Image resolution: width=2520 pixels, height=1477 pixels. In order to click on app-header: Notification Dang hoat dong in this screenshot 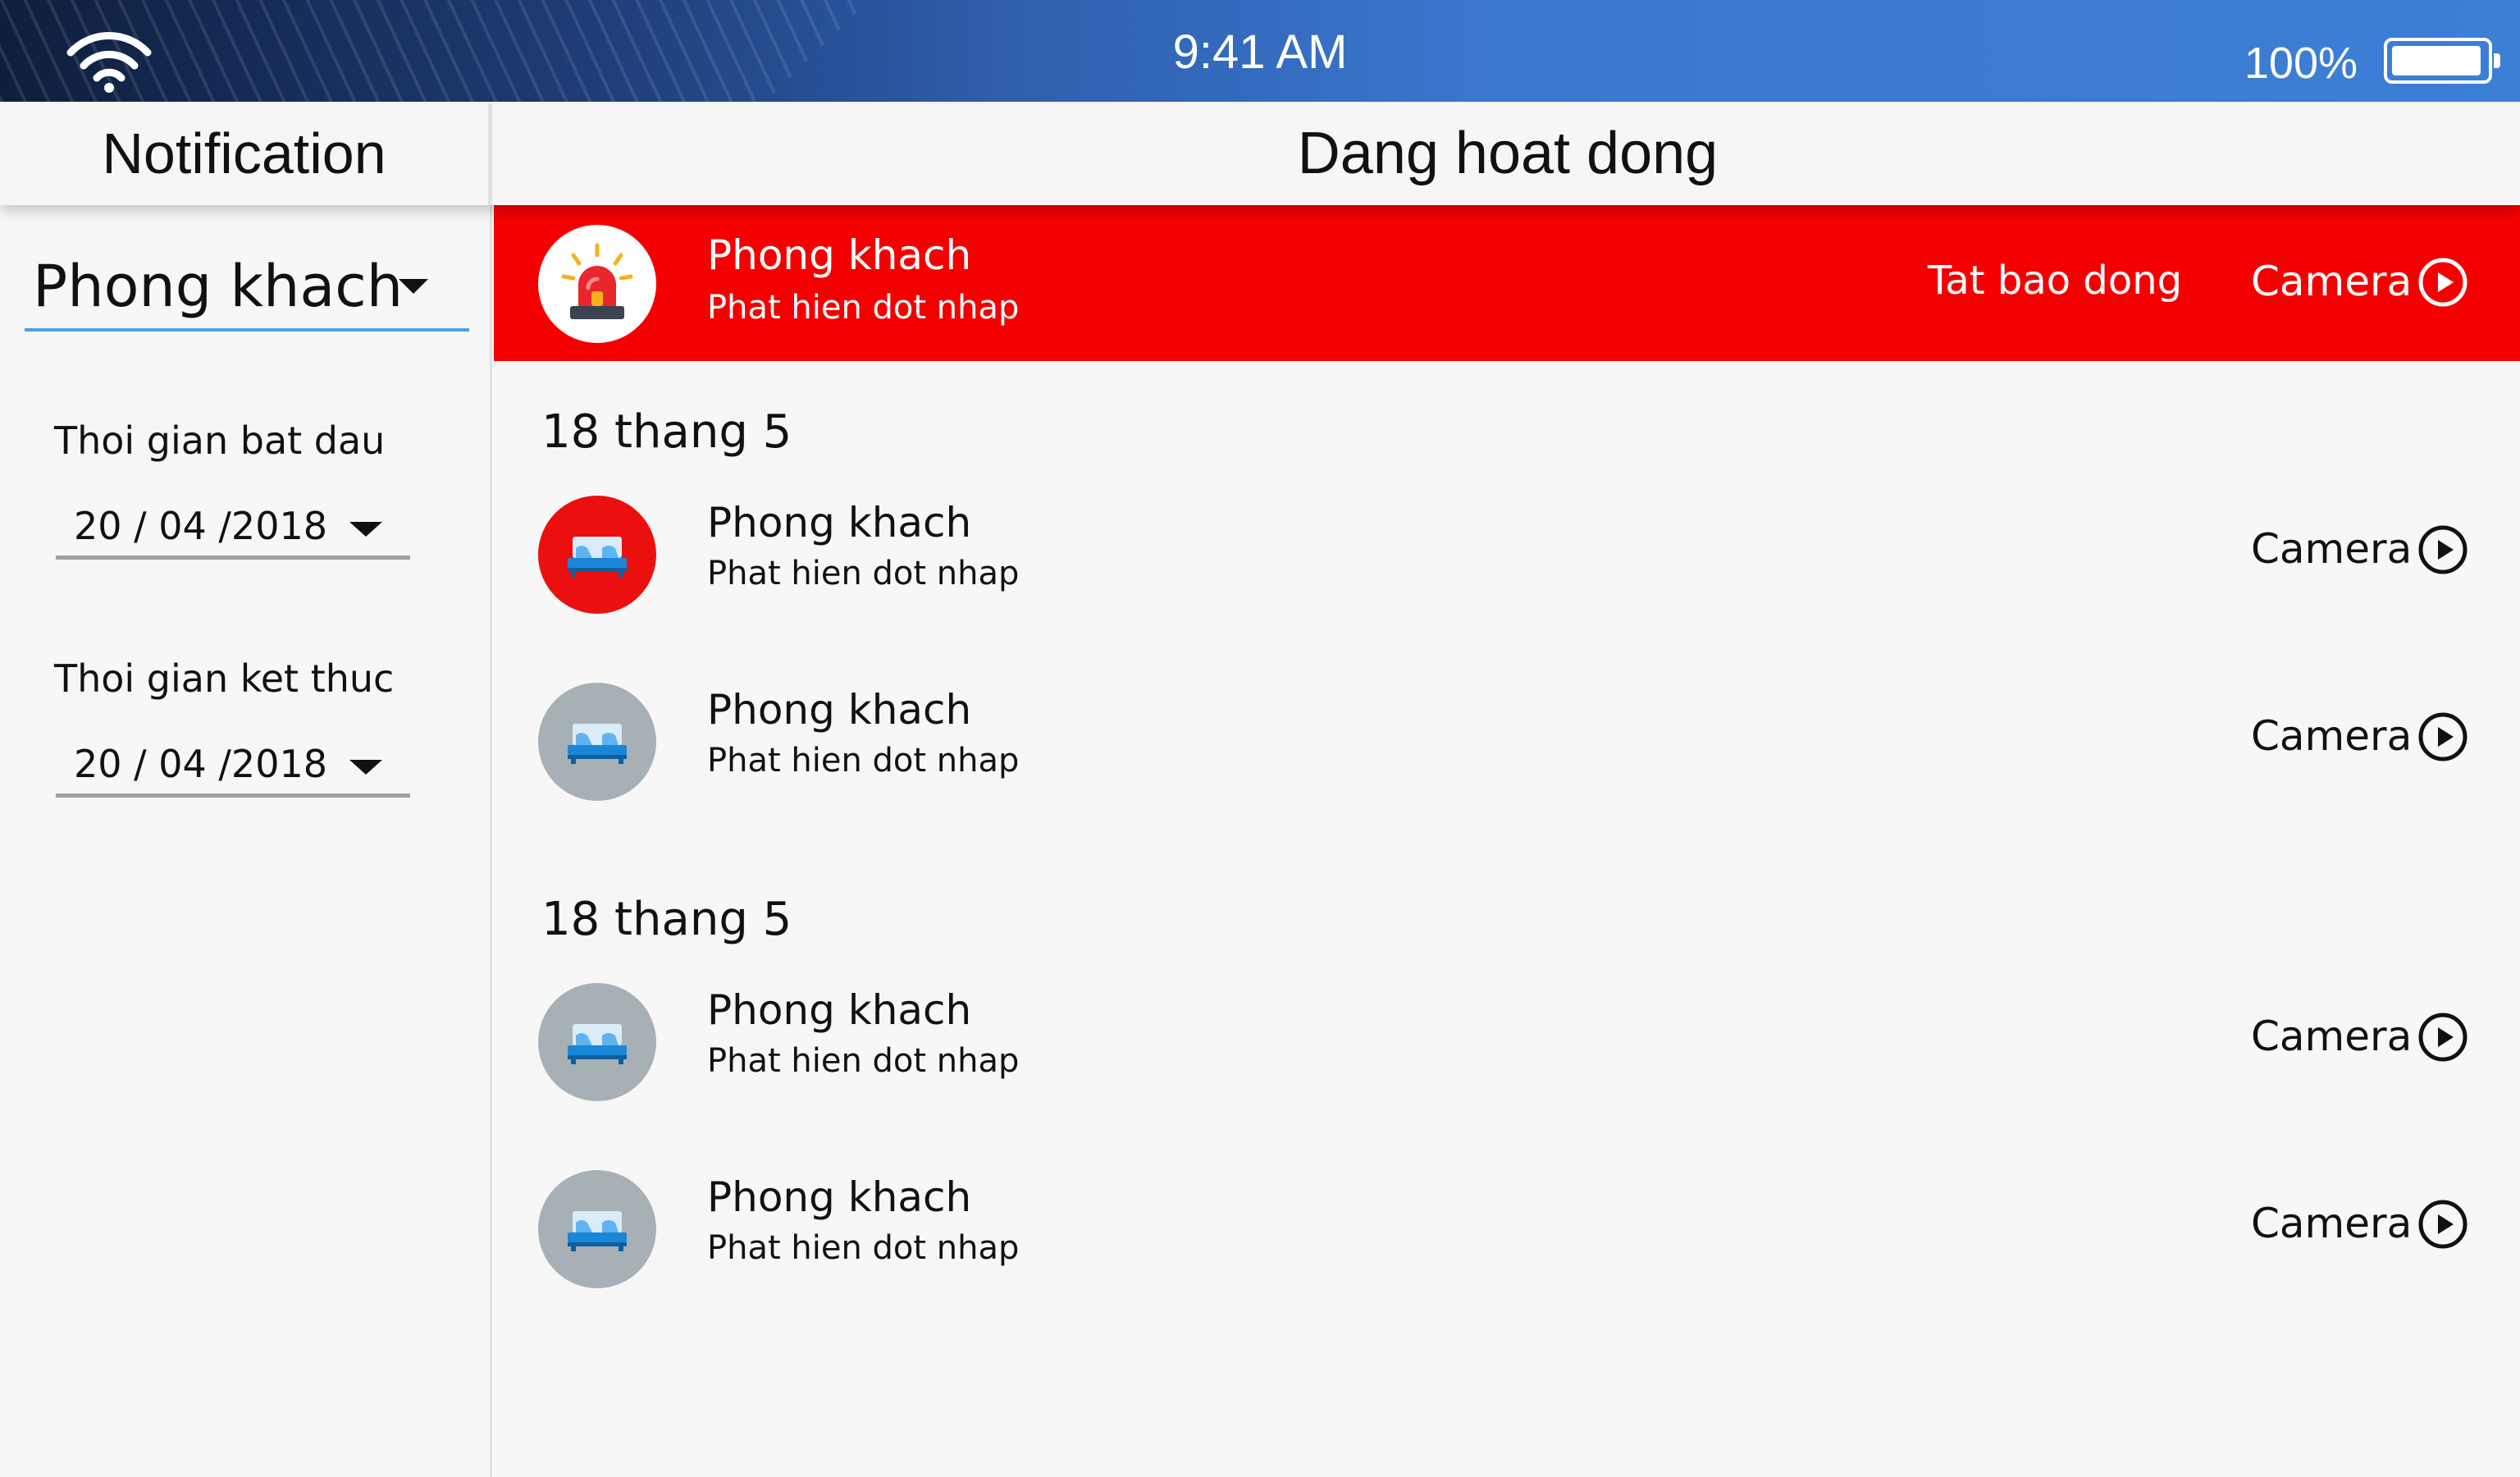, I will do `click(1260, 154)`.